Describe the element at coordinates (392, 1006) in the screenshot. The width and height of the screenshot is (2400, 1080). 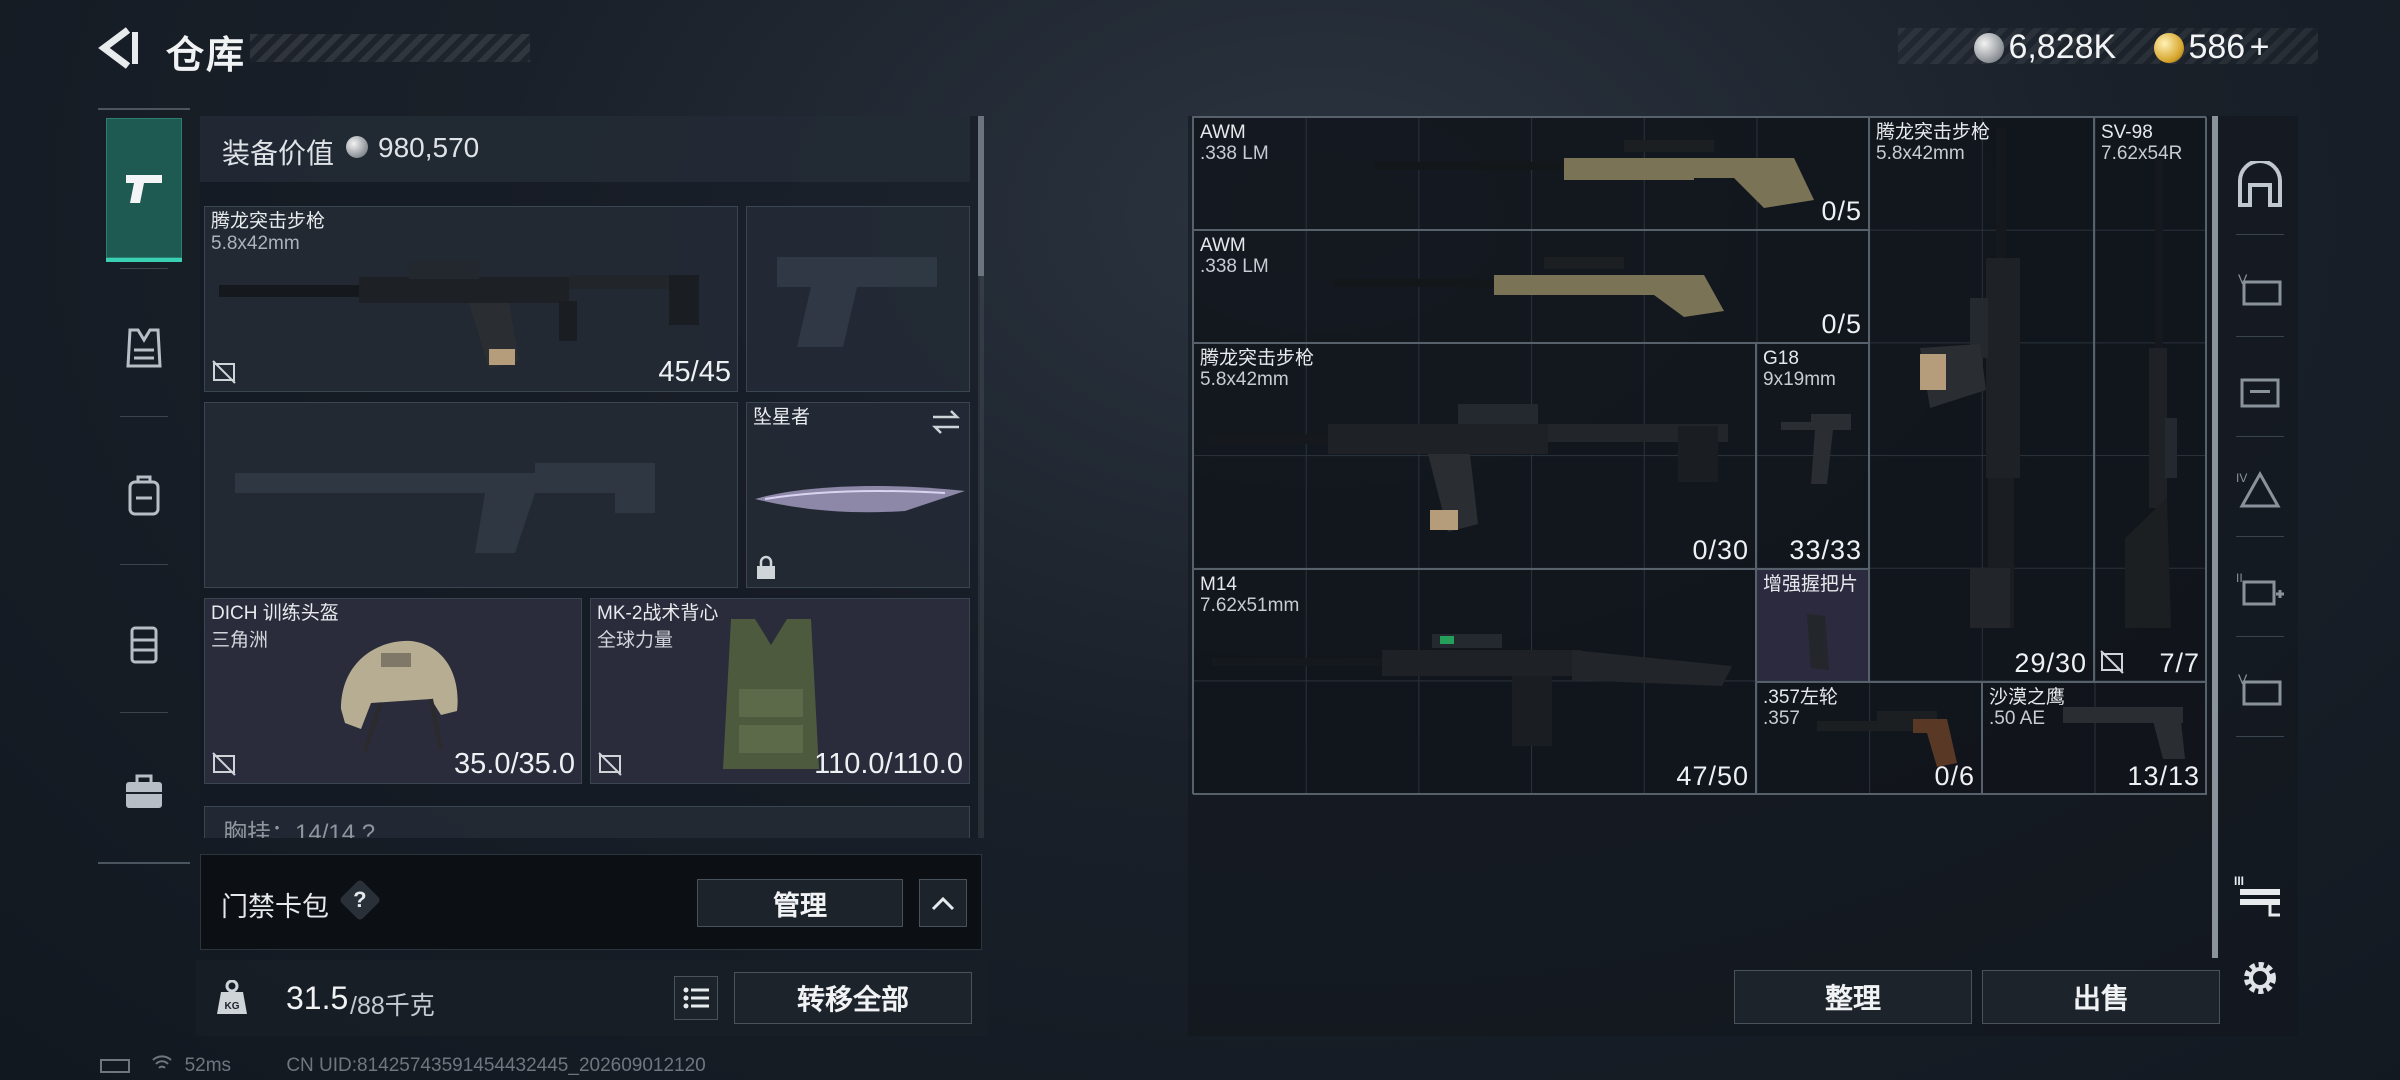
I see `max-weight: /88千克` at that location.